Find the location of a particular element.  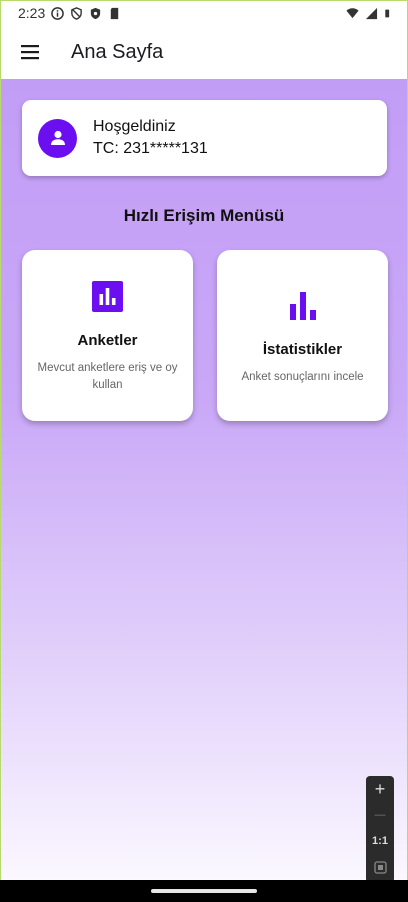

status-right is located at coordinates (369, 13).